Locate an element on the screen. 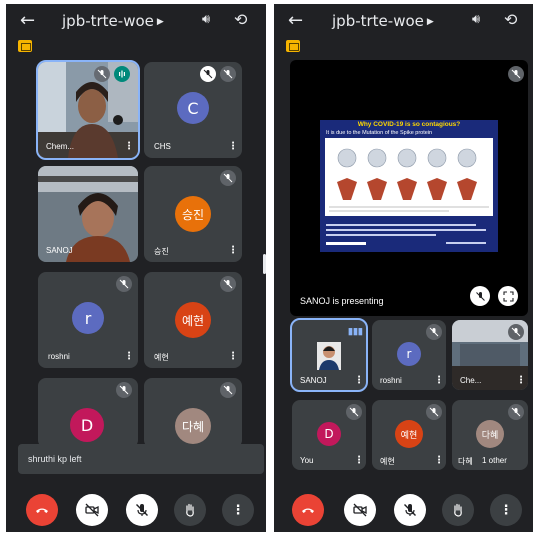 The width and height of the screenshot is (533, 537). participant-name: 다혜 is located at coordinates (465, 461).